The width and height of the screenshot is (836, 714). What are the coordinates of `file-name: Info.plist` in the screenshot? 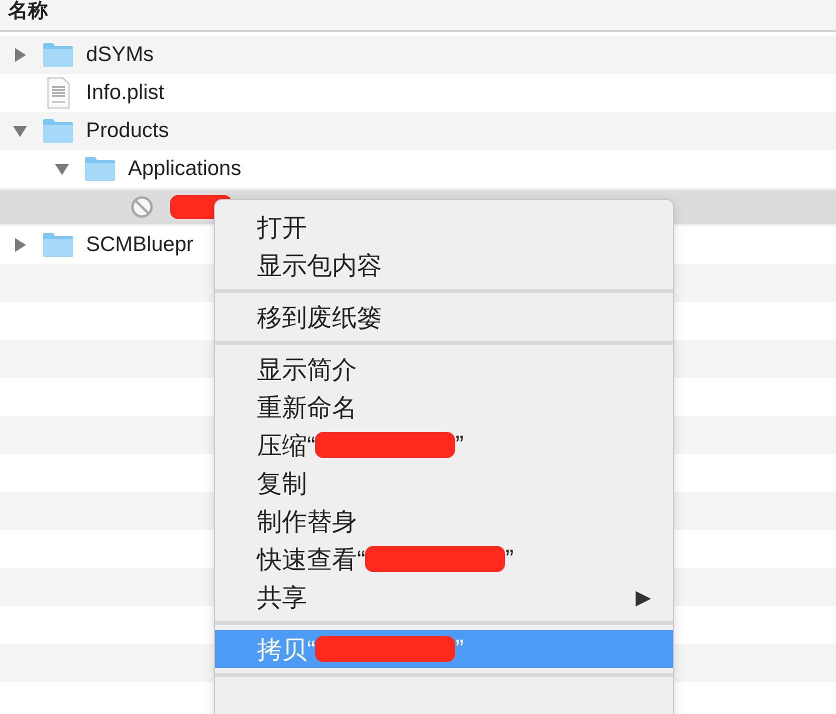 It's located at (125, 93).